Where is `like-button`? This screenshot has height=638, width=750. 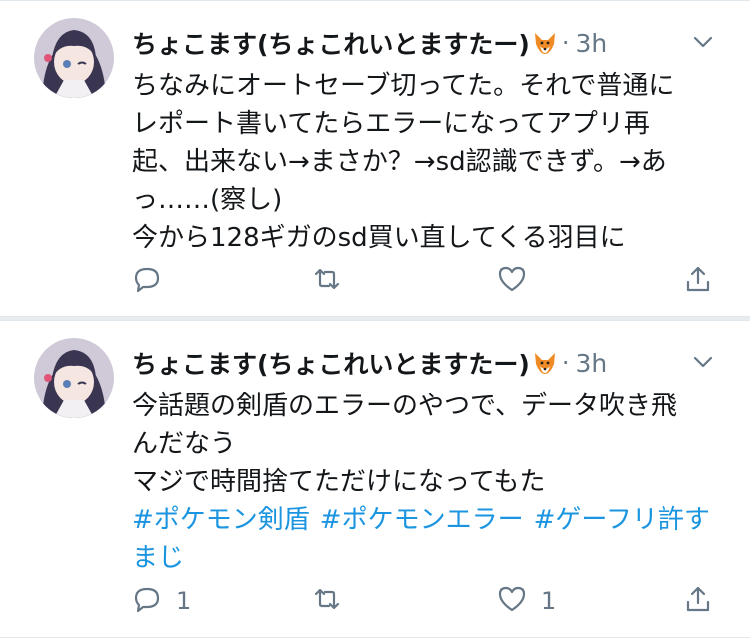 like-button is located at coordinates (512, 281).